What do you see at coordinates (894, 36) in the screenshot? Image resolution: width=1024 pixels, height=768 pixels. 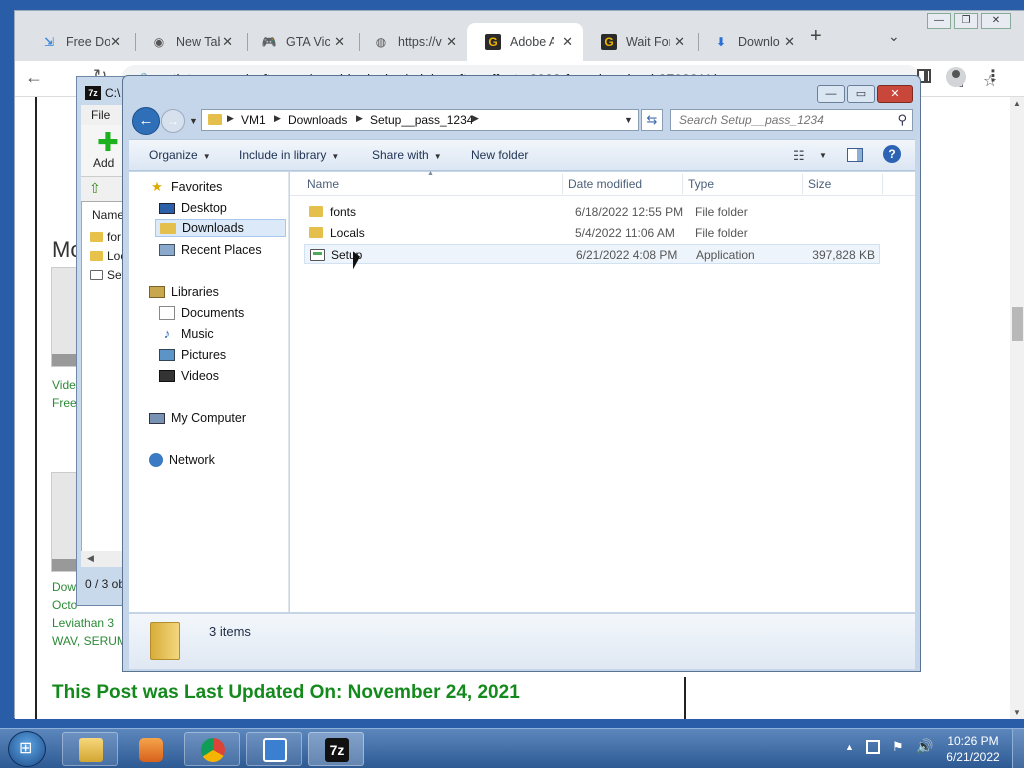 I see `tab-search-chevron-icon: ⌄` at bounding box center [894, 36].